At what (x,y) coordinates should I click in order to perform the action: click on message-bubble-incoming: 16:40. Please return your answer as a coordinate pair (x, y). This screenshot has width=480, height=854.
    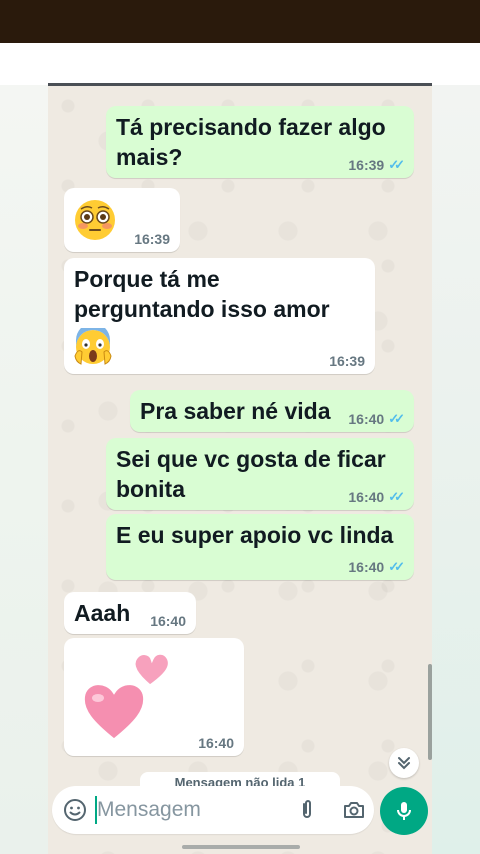
    Looking at the image, I should click on (154, 697).